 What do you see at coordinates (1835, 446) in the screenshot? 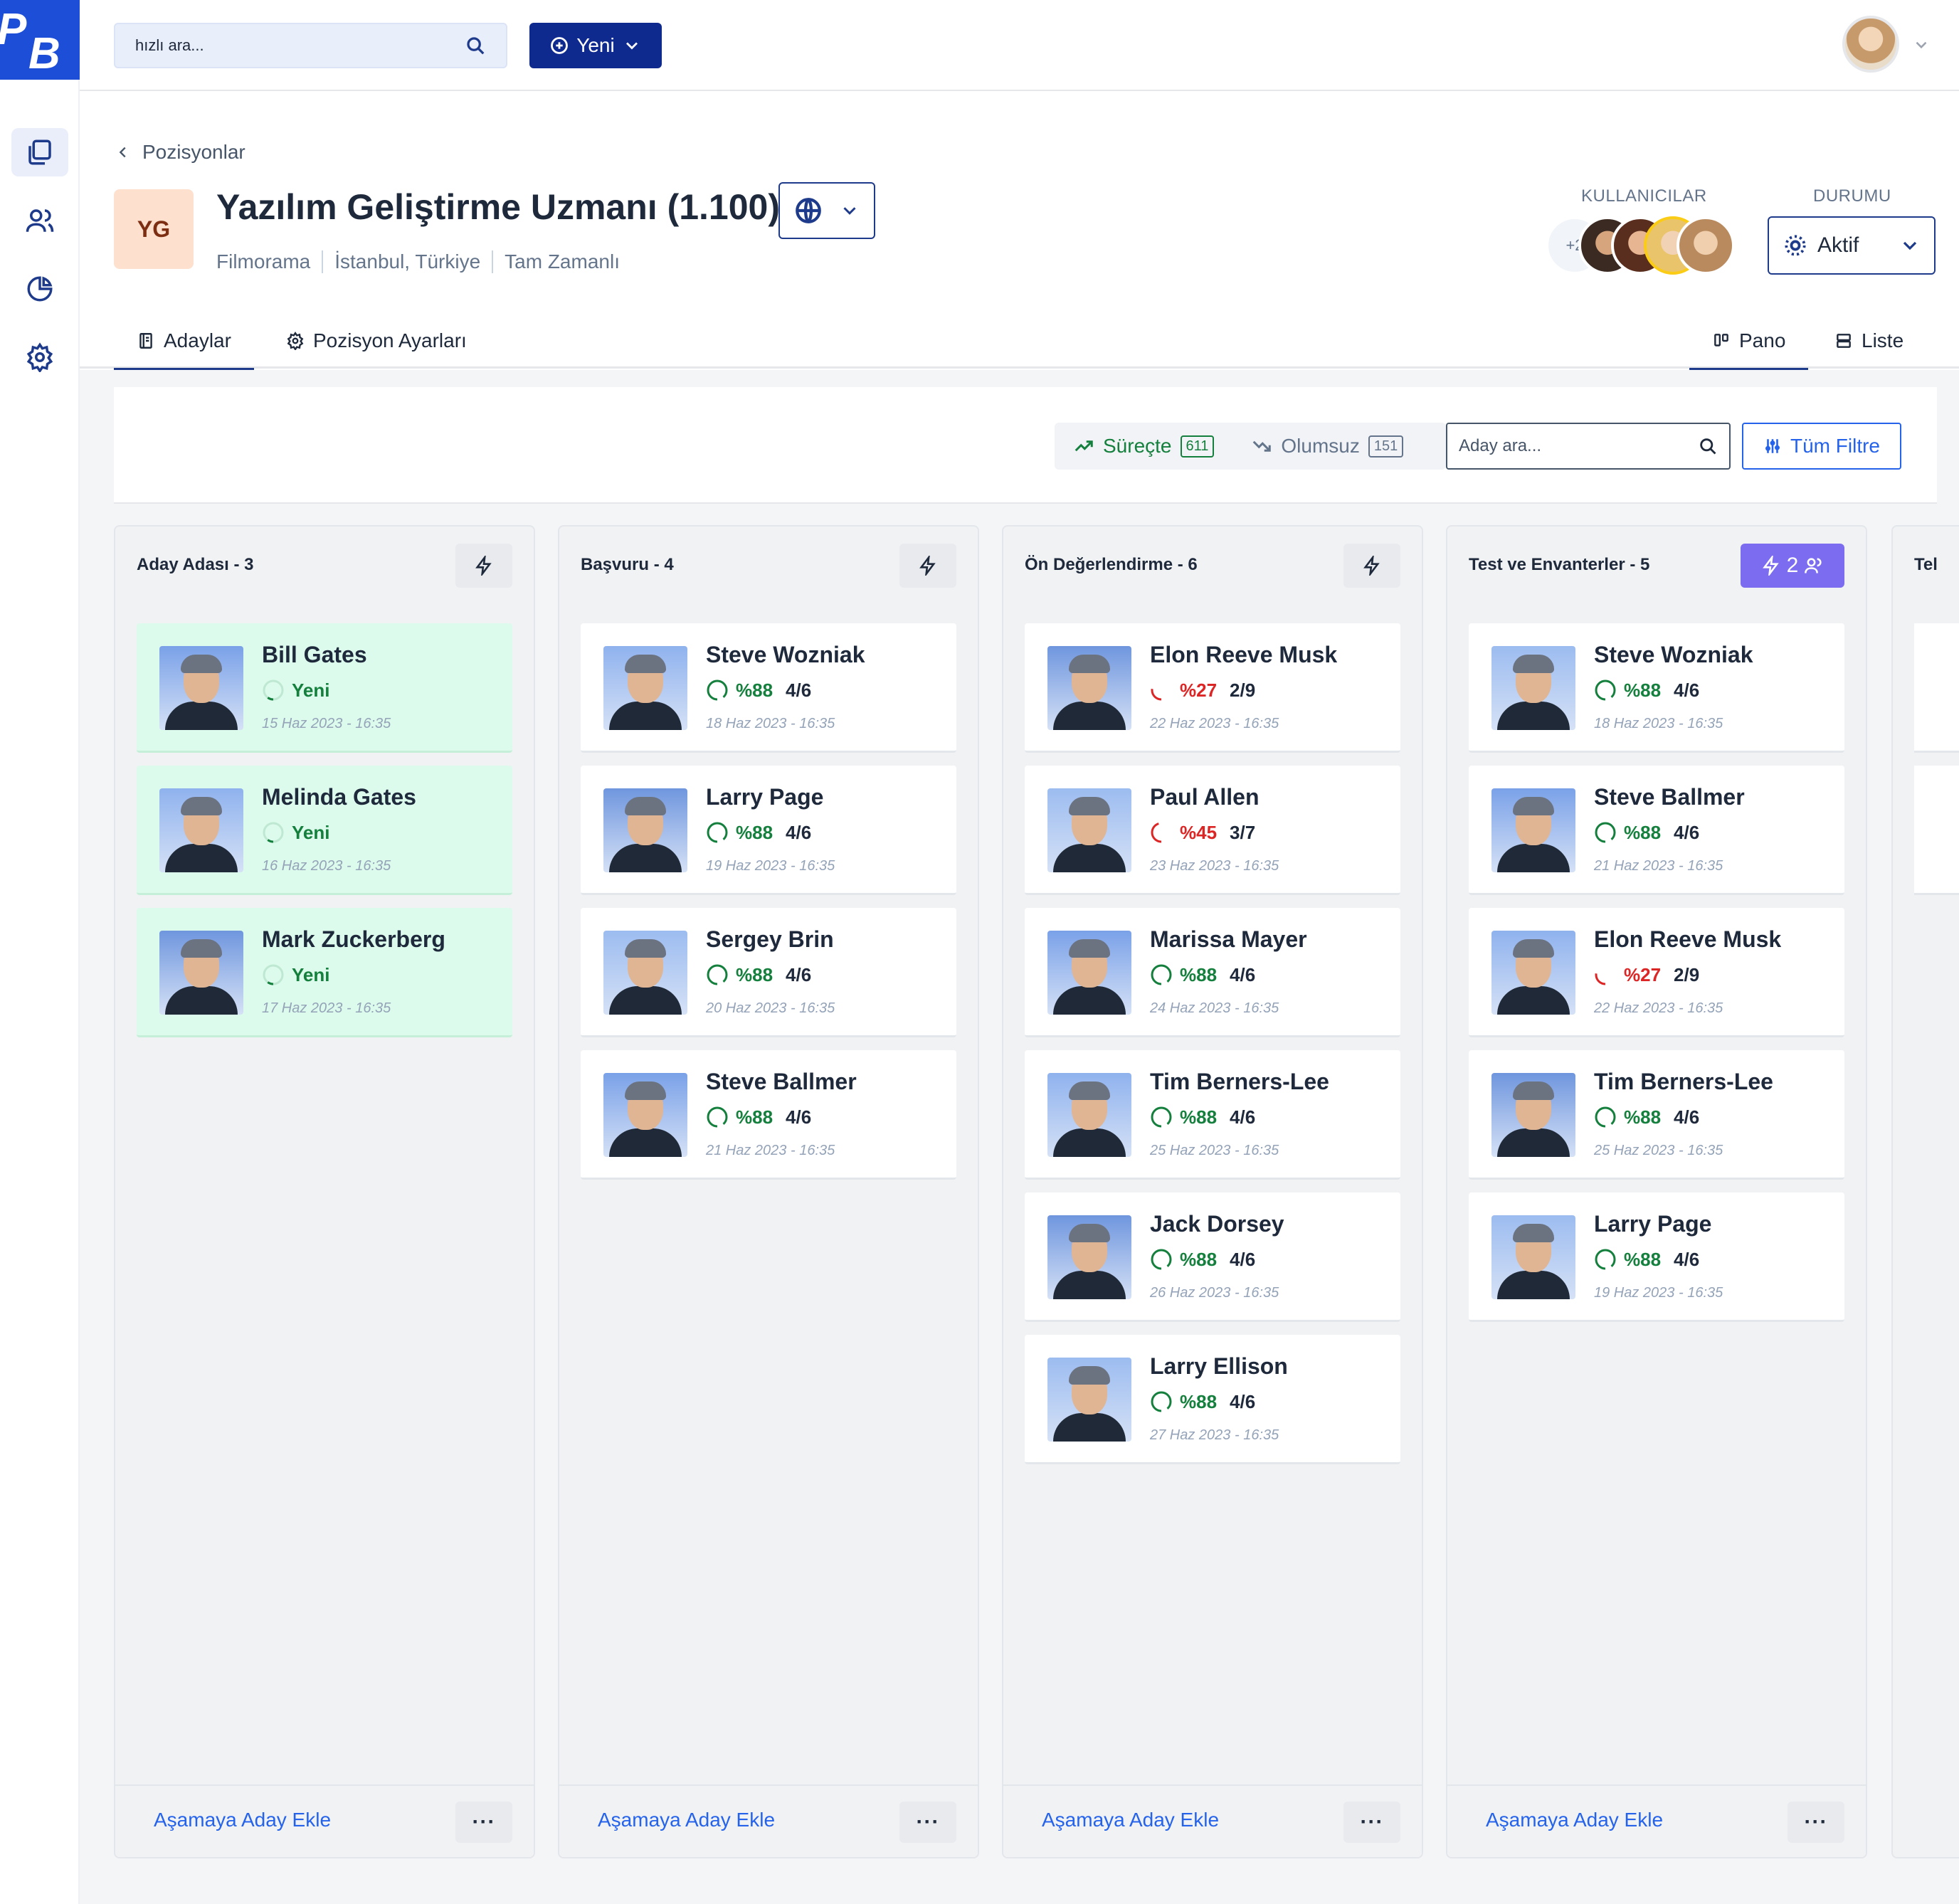
I see `all-filters-label: Tüm Filtre` at bounding box center [1835, 446].